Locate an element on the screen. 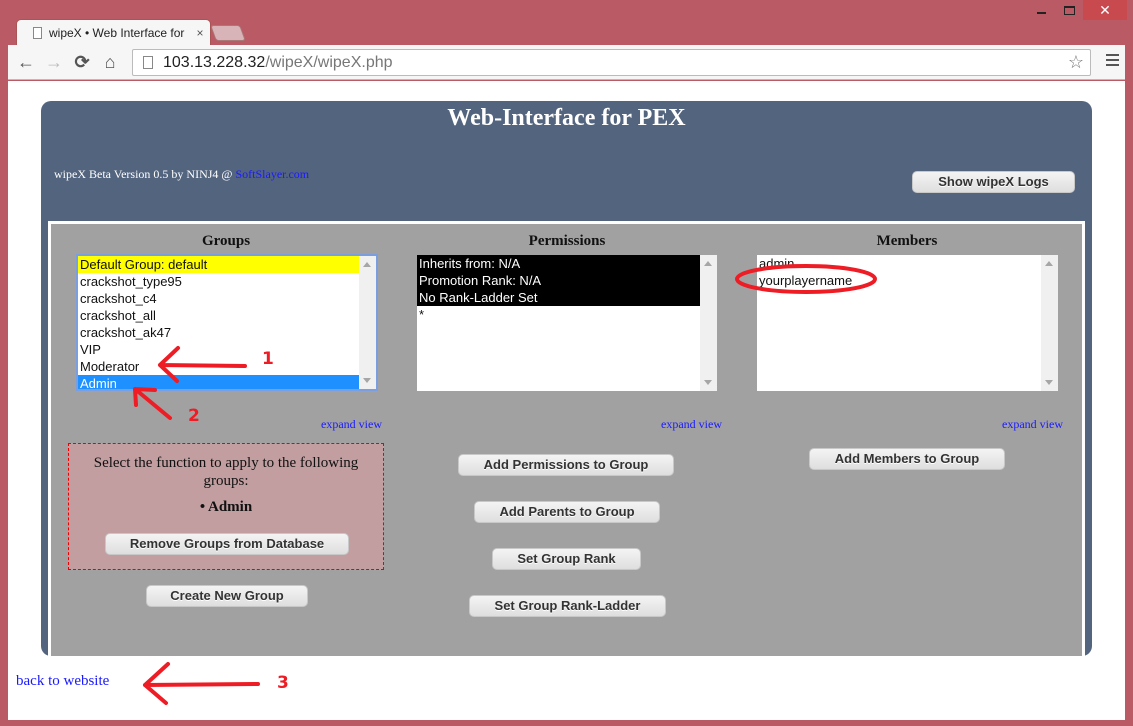 This screenshot has height=726, width=1133. members-listbox: admin yourplayername is located at coordinates (907, 323).